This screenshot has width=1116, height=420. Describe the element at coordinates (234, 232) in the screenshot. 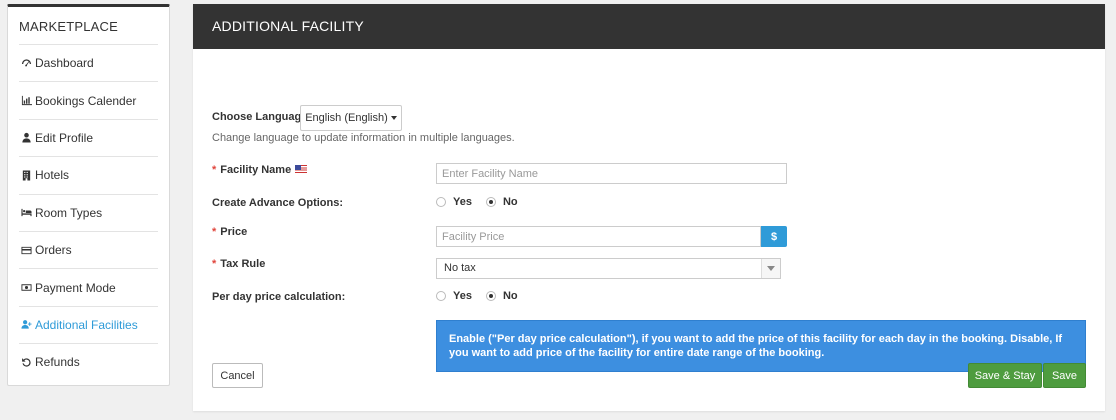

I see `price-label-text: Price` at that location.